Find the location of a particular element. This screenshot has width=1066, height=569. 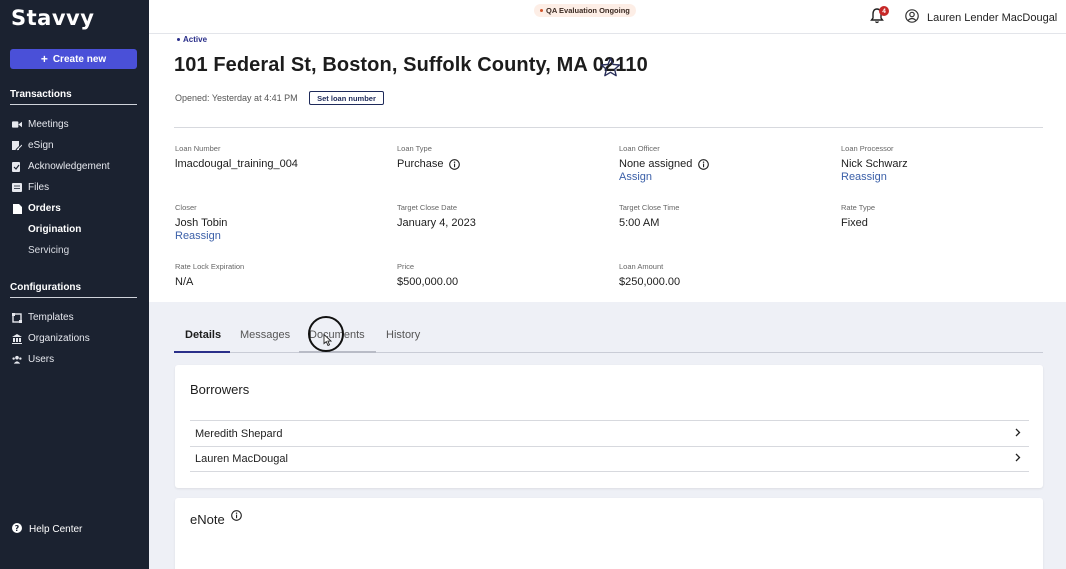

plus-icon: + is located at coordinates (44, 59).